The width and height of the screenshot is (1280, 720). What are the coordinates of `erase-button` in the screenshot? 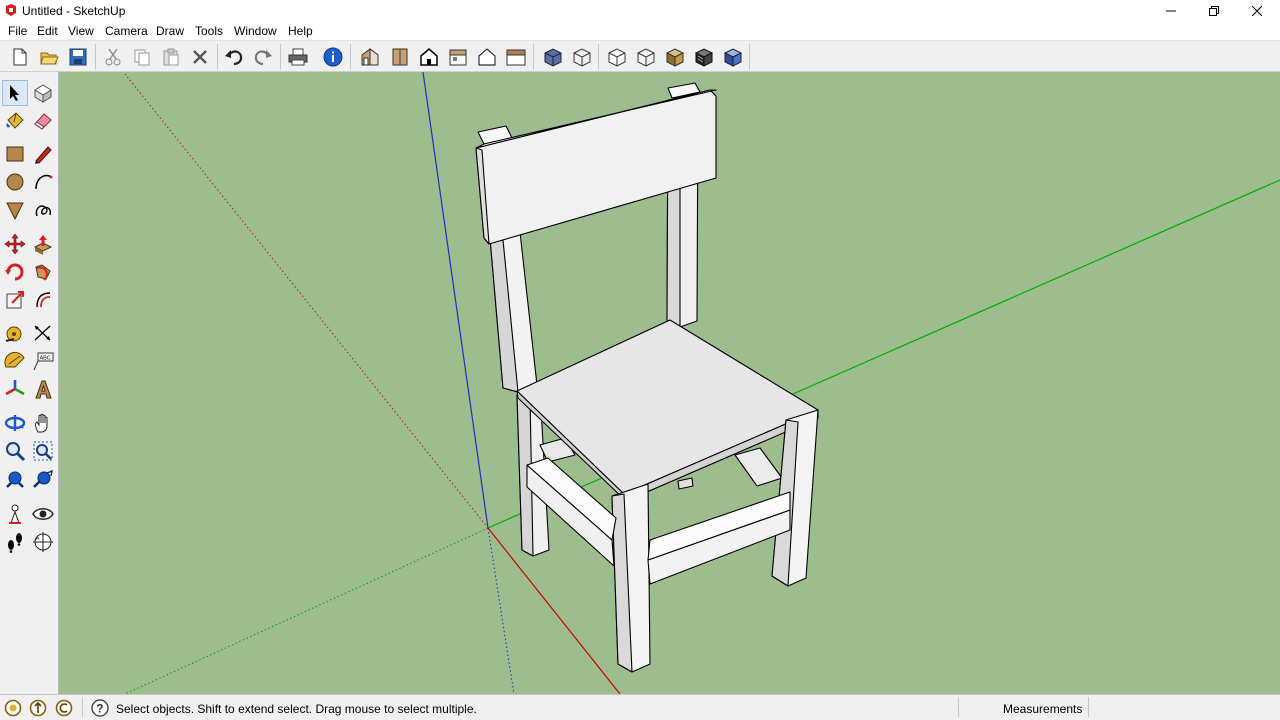 It's located at (200, 57).